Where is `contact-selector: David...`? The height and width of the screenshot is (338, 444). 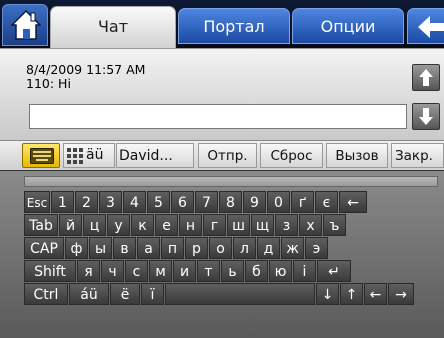
contact-selector: David... is located at coordinates (155, 155).